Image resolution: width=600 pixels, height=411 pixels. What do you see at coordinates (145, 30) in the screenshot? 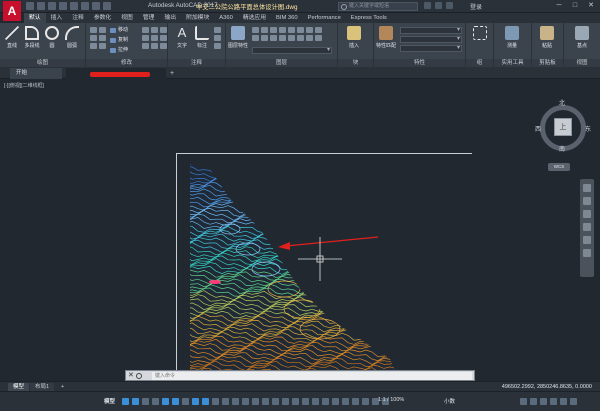
I see `erase-icon` at bounding box center [145, 30].